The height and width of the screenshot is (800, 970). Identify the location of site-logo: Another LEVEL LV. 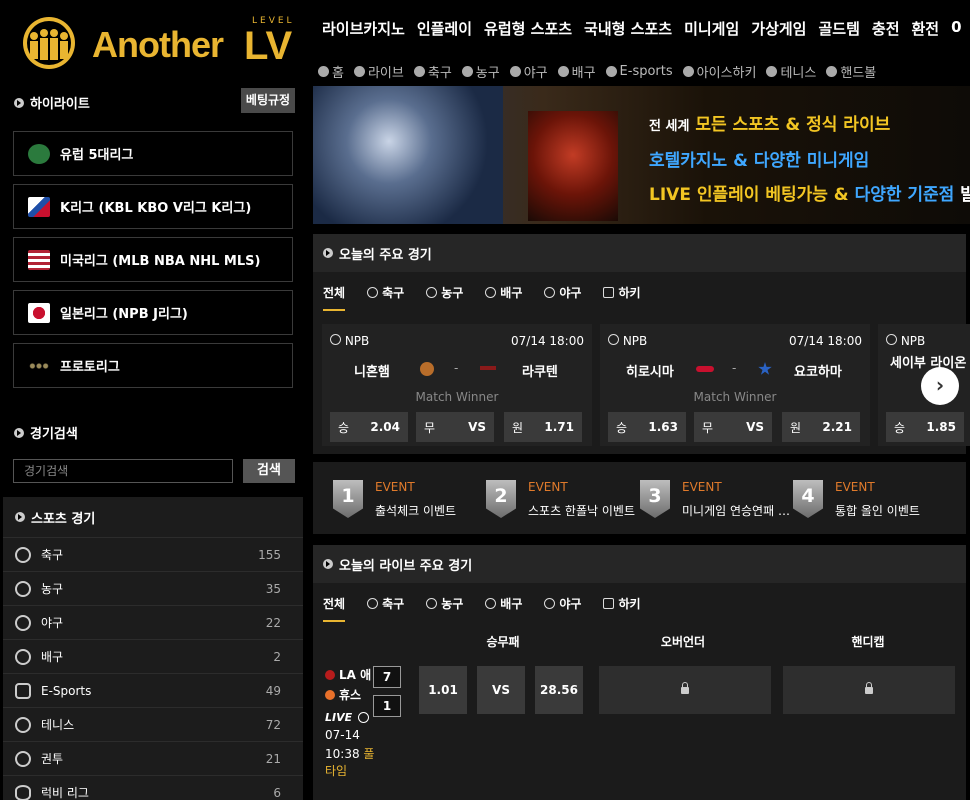
(157, 43).